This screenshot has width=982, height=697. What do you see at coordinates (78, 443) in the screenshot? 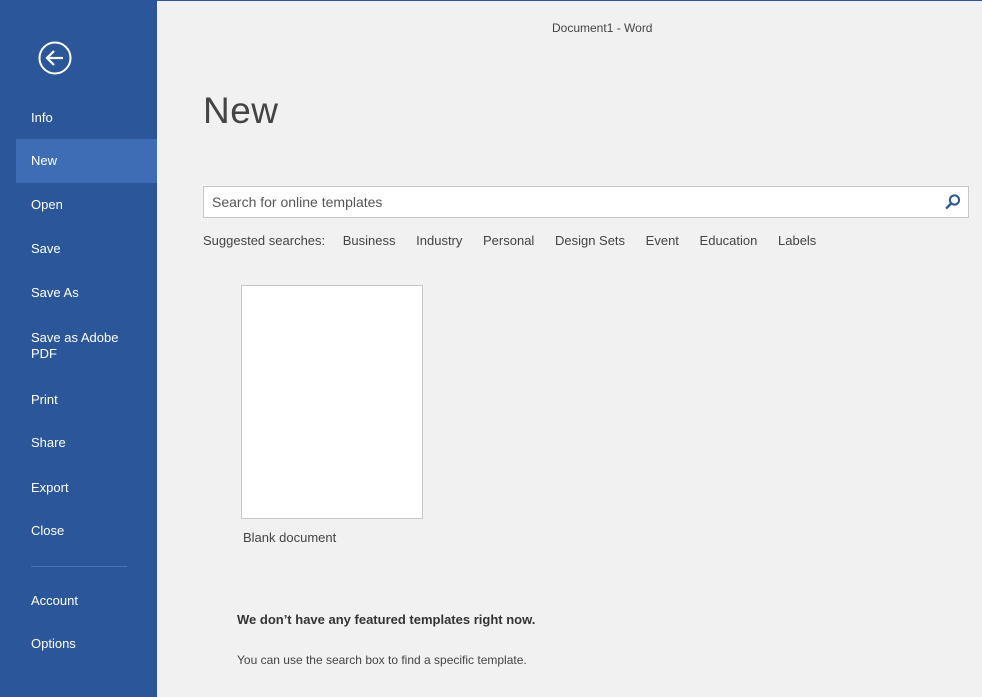
I see `sidebar-item-share: Share` at bounding box center [78, 443].